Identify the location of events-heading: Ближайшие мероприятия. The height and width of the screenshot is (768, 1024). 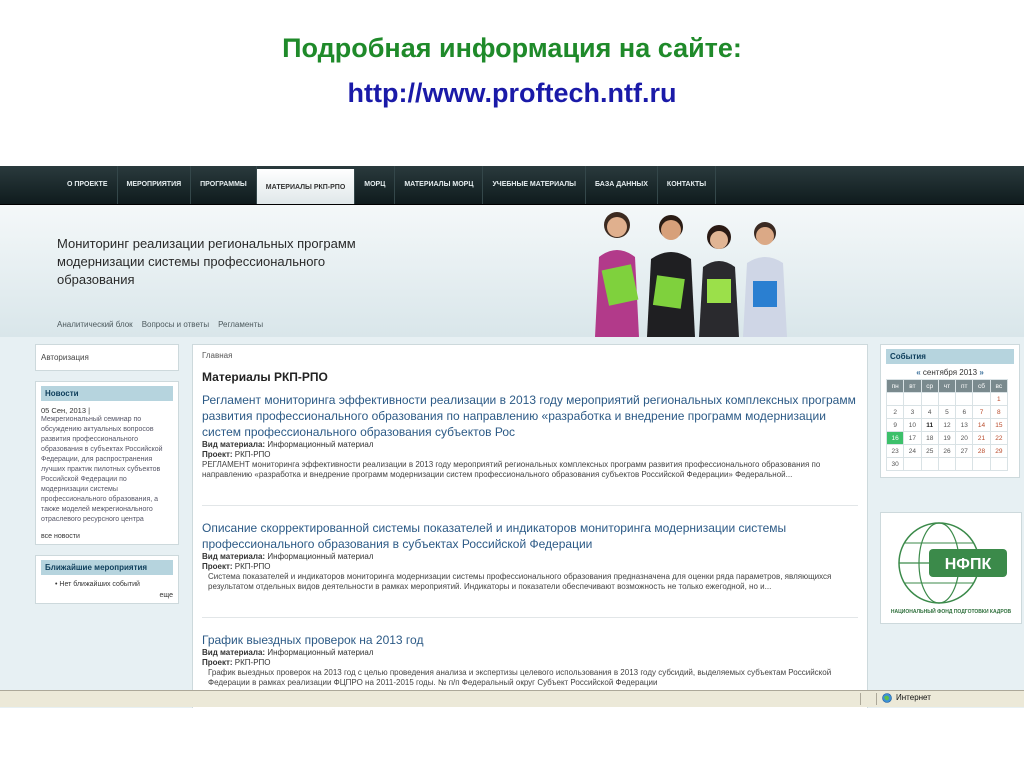
(107, 567).